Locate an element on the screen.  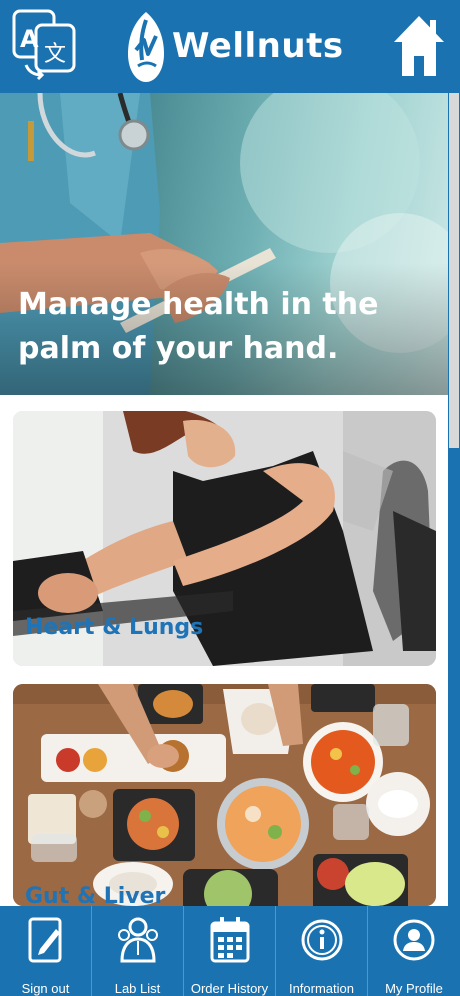
calendar-icon is located at coordinates (229, 940).